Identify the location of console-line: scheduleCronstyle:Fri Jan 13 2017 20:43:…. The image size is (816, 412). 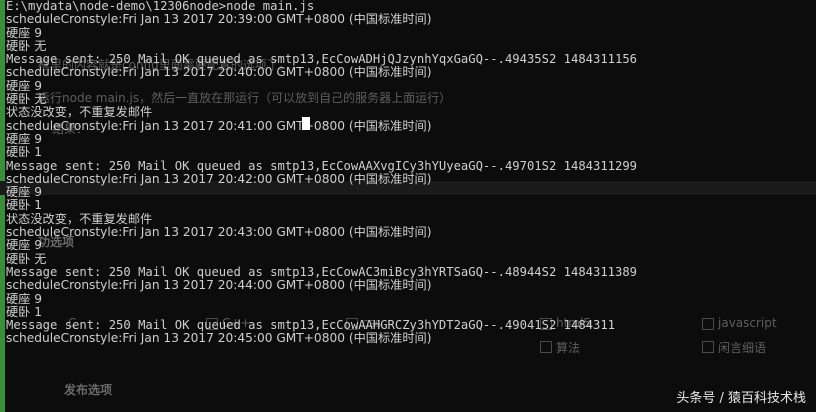
(219, 233).